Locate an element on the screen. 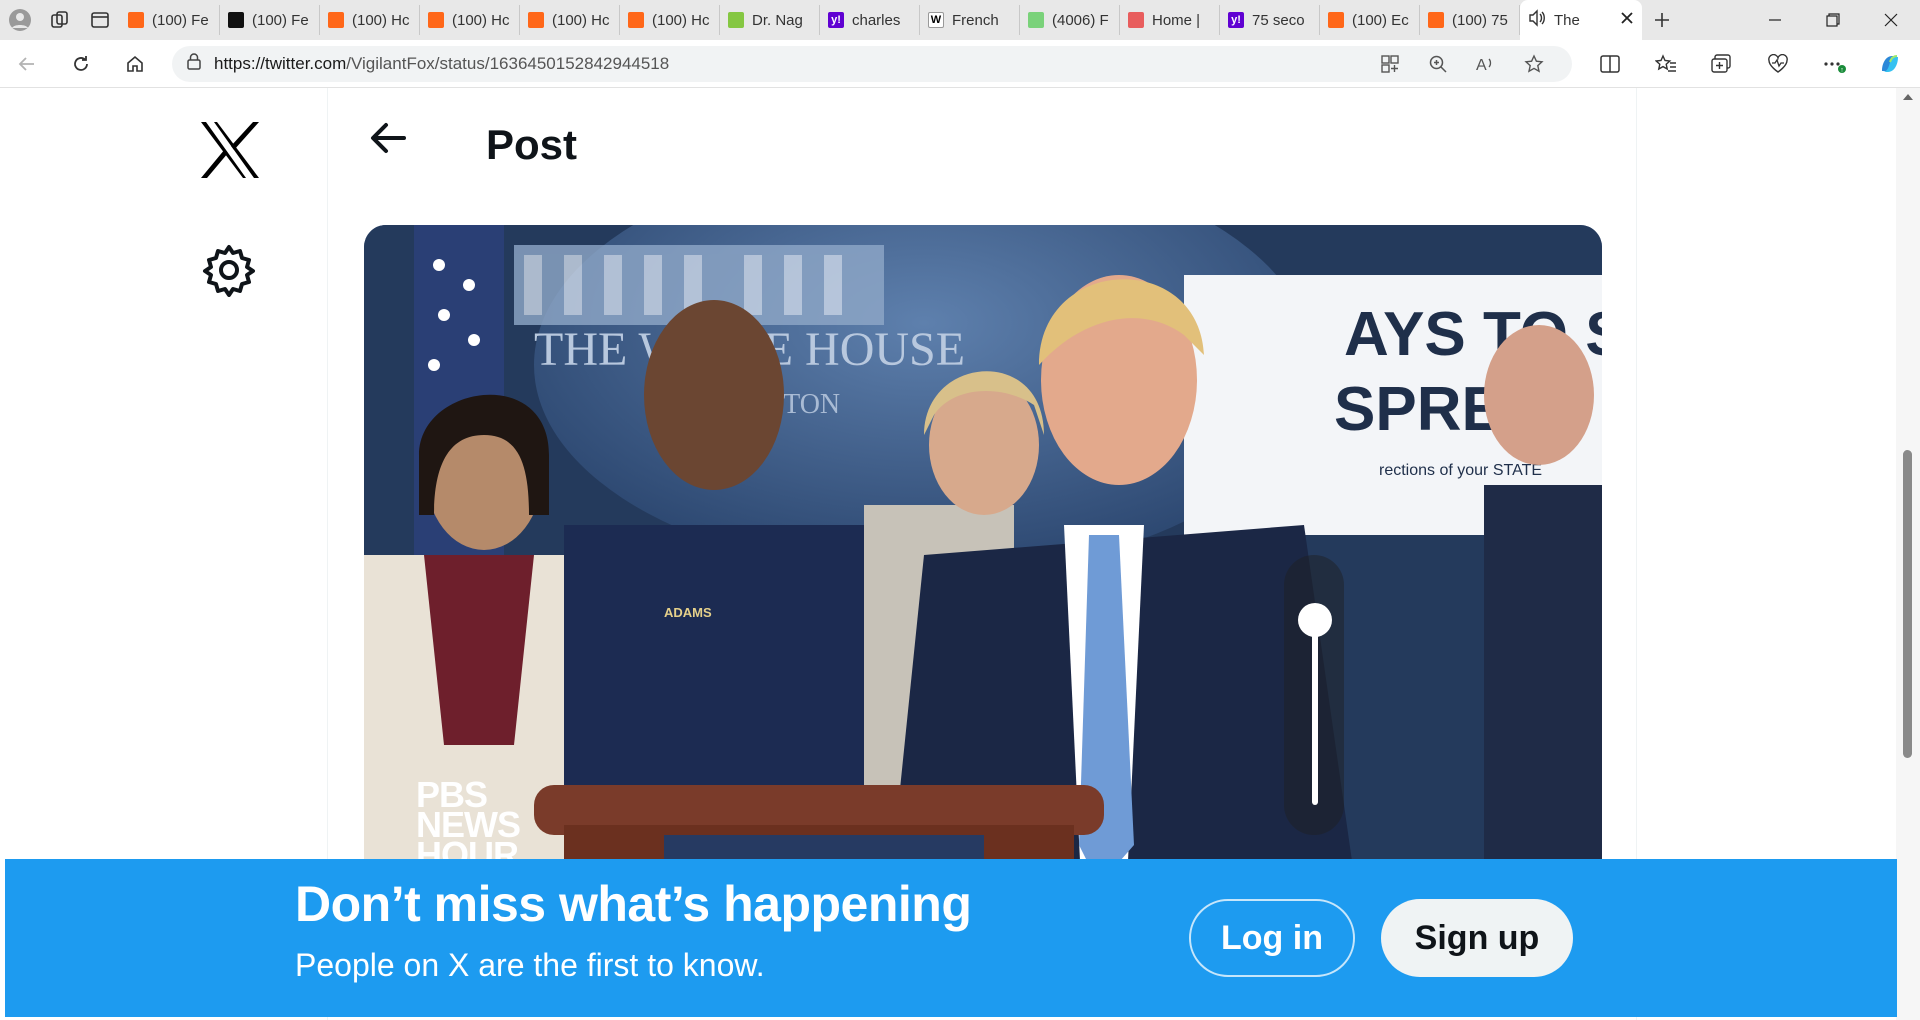 This screenshot has width=1920, height=1020. new-tab-icon is located at coordinates (1662, 20).